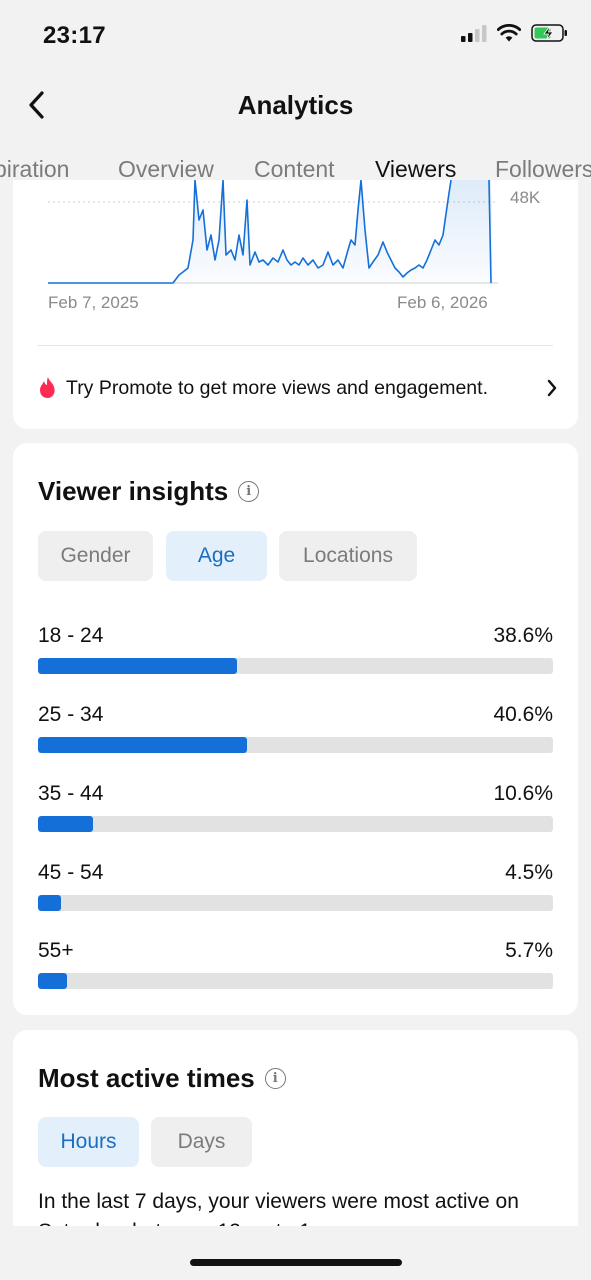  Describe the element at coordinates (295, 969) in the screenshot. I see `age-row: 55+ 5.7%` at that location.